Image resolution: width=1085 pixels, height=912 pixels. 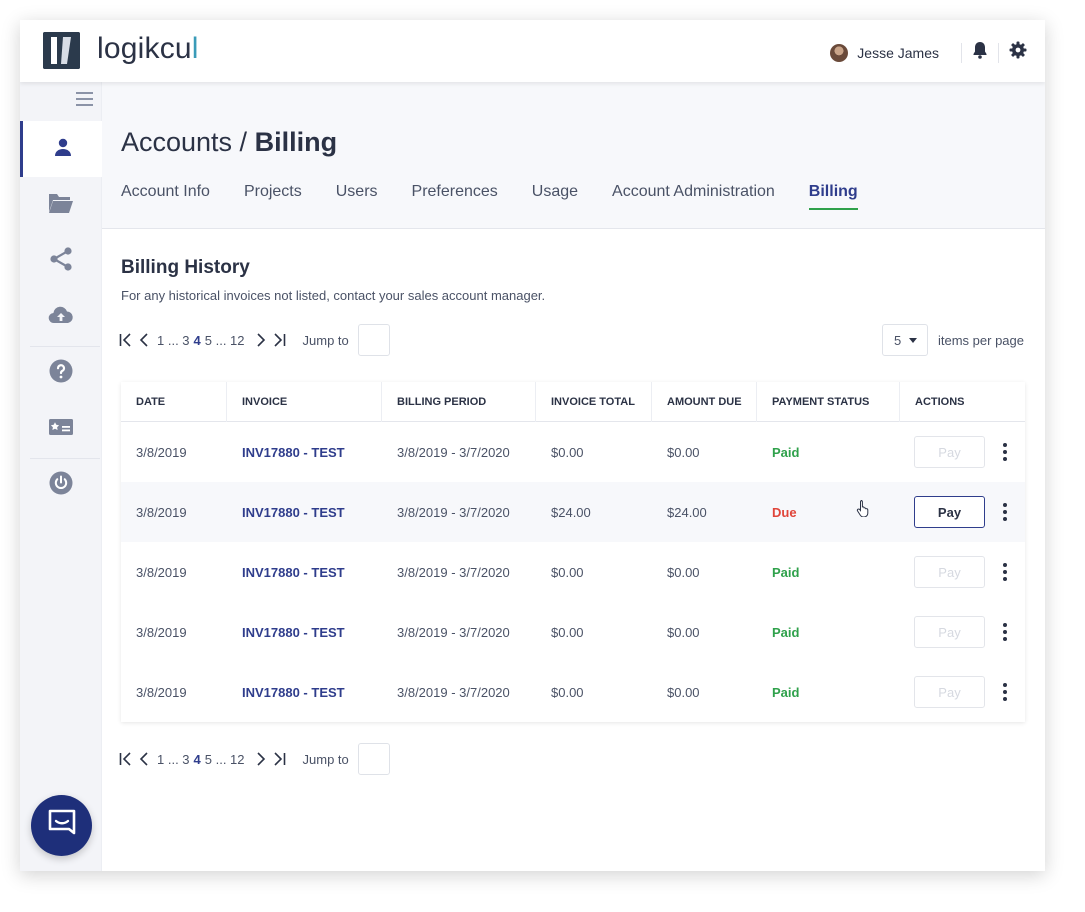 I want to click on hand-cursor-icon, so click(x=864, y=510).